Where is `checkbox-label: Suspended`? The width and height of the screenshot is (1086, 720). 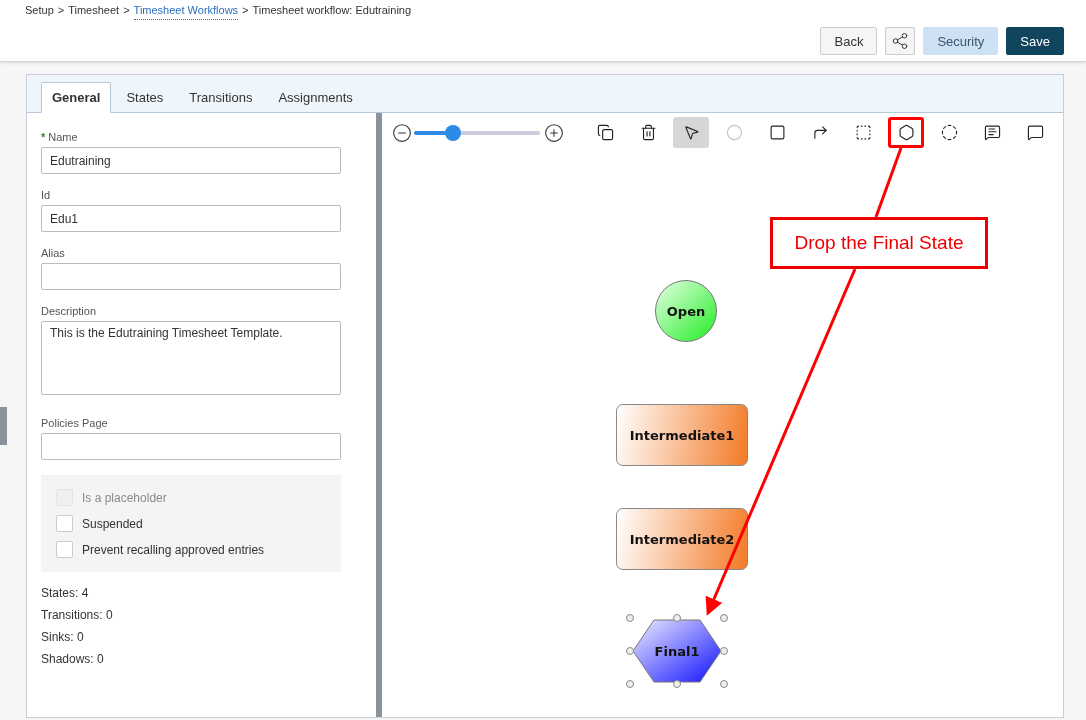 checkbox-label: Suspended is located at coordinates (112, 523).